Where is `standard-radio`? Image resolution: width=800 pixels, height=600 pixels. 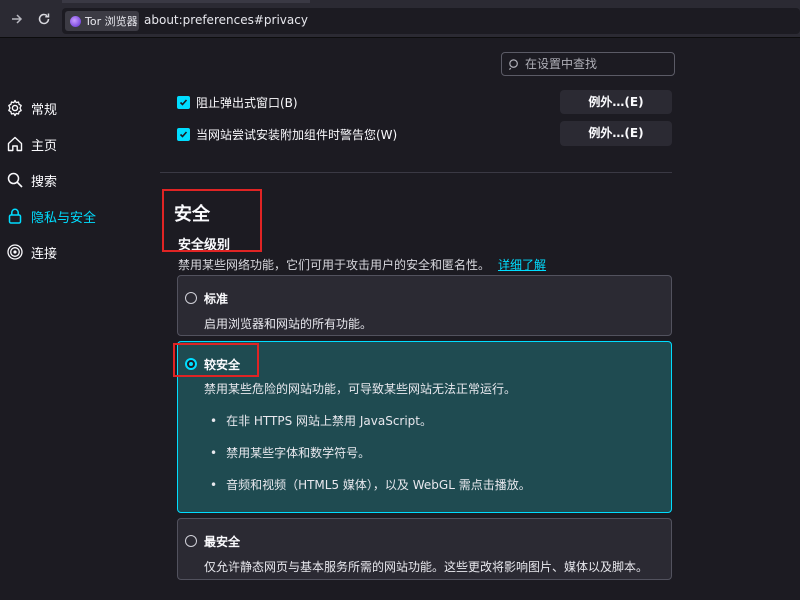
standard-radio is located at coordinates (191, 298).